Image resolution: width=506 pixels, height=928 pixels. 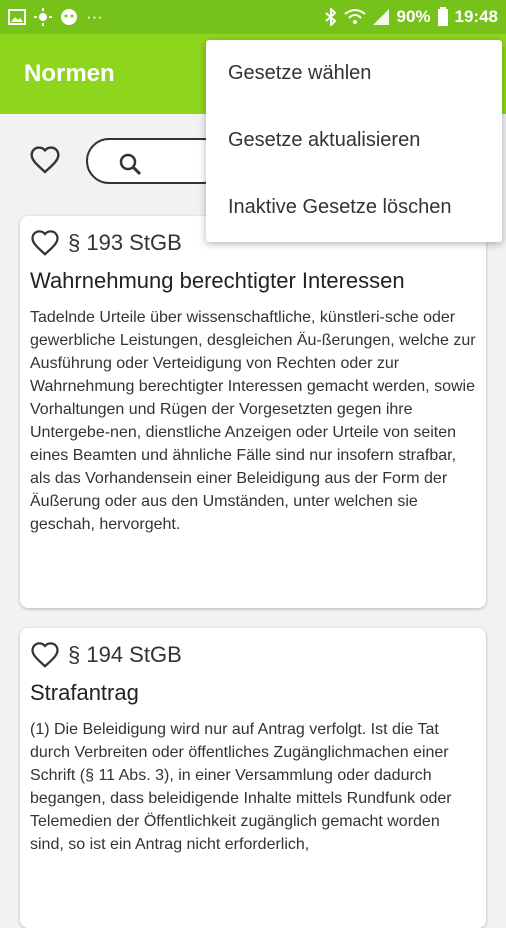 I want to click on law-title: Wahrnehmung berechtigter Interessen, so click(x=217, y=280).